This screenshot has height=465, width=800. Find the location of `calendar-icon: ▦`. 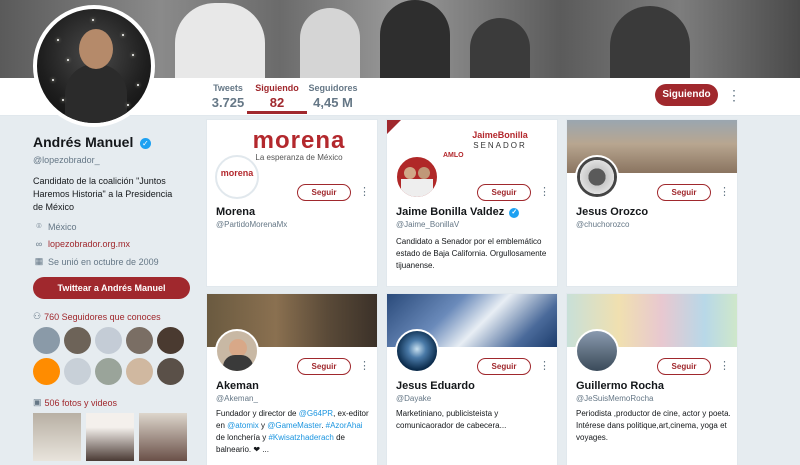

calendar-icon: ▦ is located at coordinates (39, 261).